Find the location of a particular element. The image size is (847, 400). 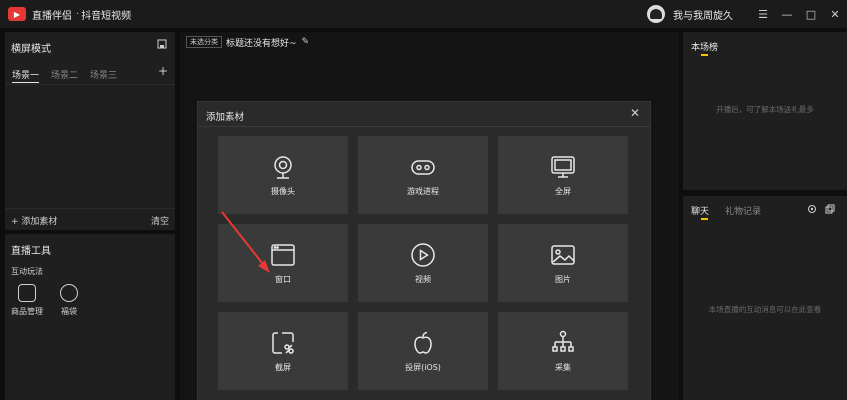

tile-label: 窗口 is located at coordinates (283, 279).